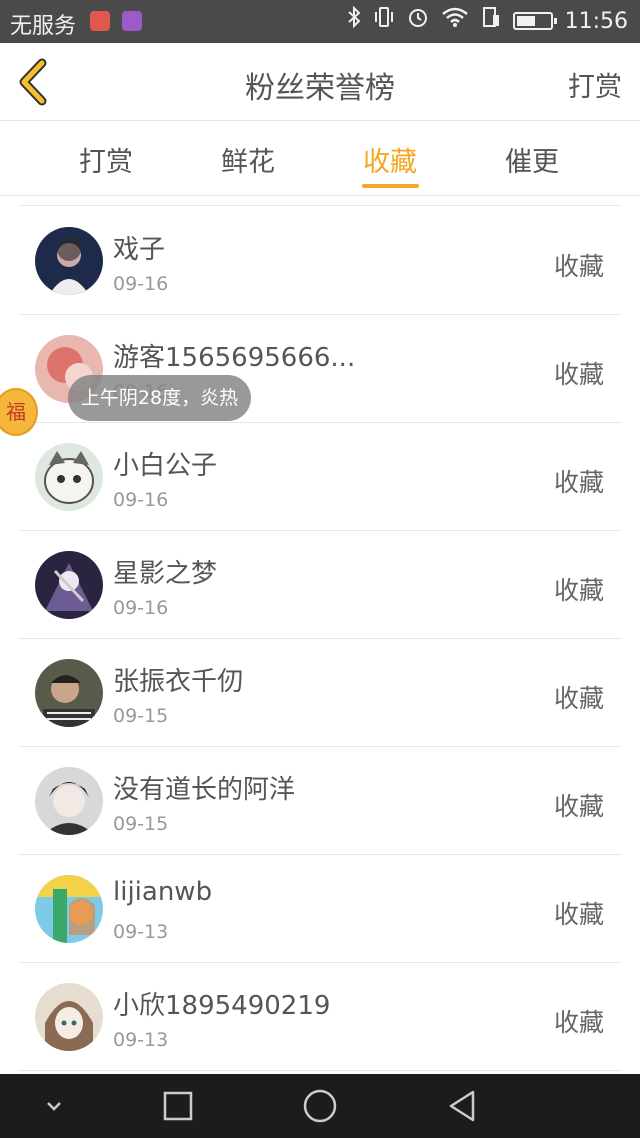 Image resolution: width=640 pixels, height=1138 pixels. What do you see at coordinates (165, 466) in the screenshot?
I see `user-name: 小白公子` at bounding box center [165, 466].